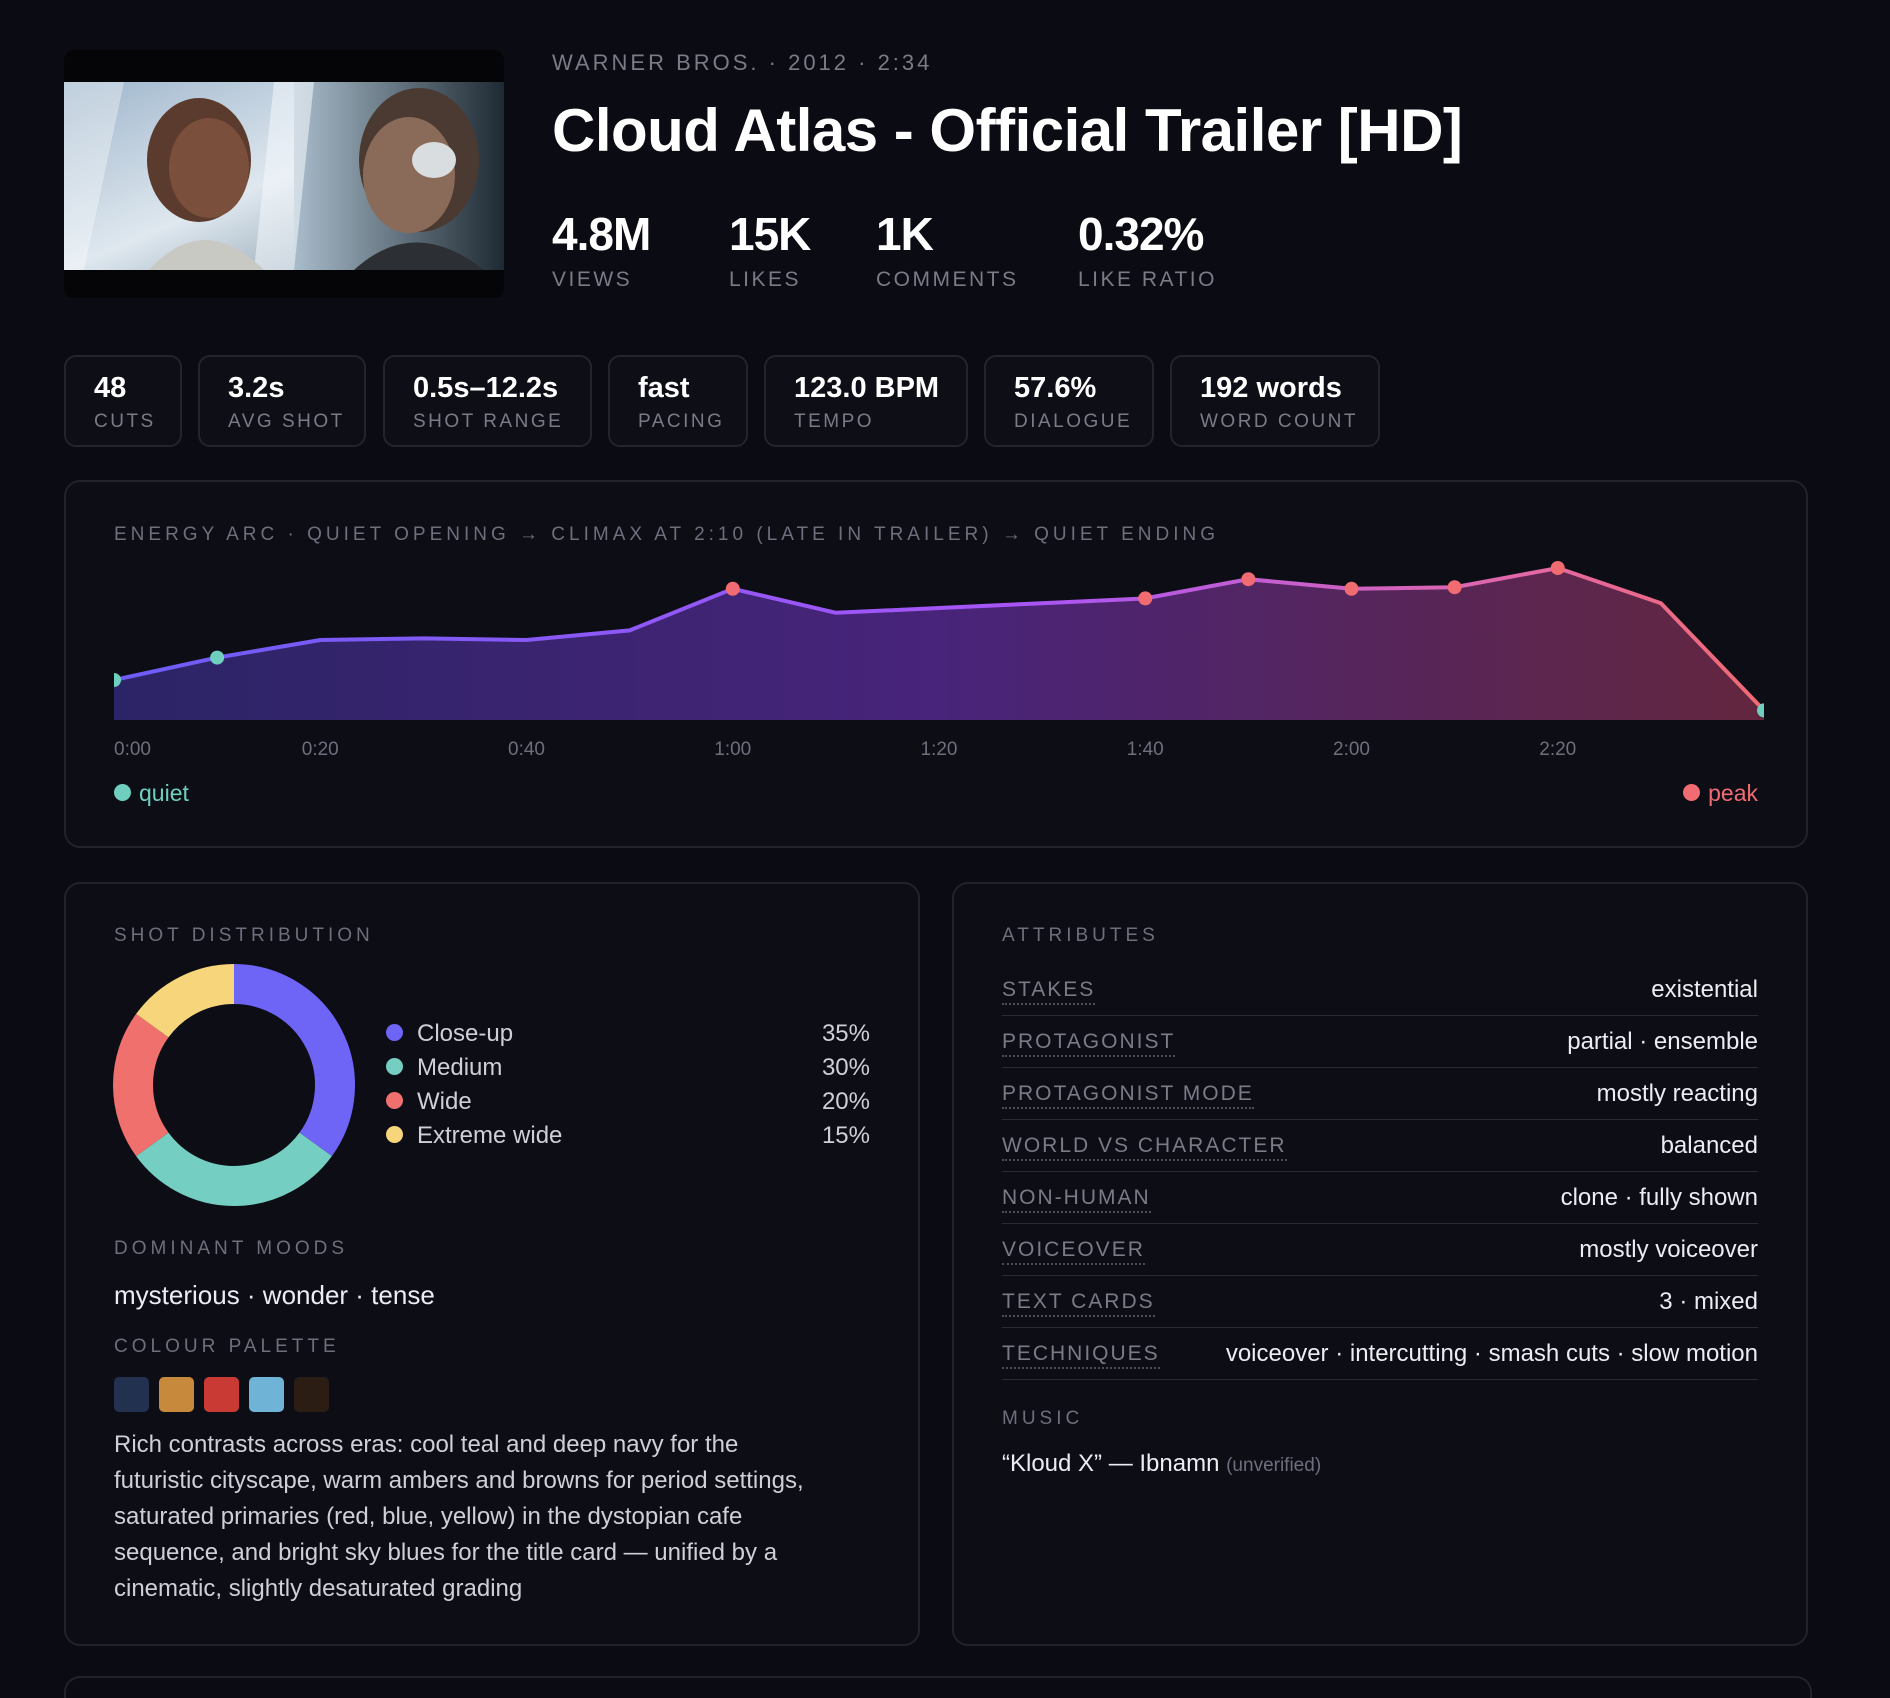 Image resolution: width=1890 pixels, height=1698 pixels. I want to click on metric-label: WORD COUNT, so click(1279, 421).